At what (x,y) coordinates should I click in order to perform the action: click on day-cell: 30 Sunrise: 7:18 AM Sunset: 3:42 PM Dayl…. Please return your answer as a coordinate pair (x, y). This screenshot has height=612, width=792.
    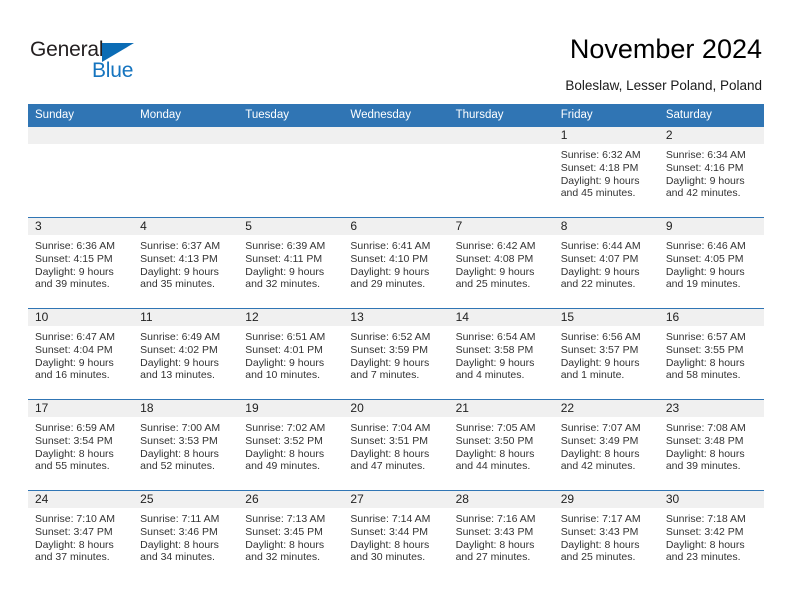
    Looking at the image, I should click on (711, 536).